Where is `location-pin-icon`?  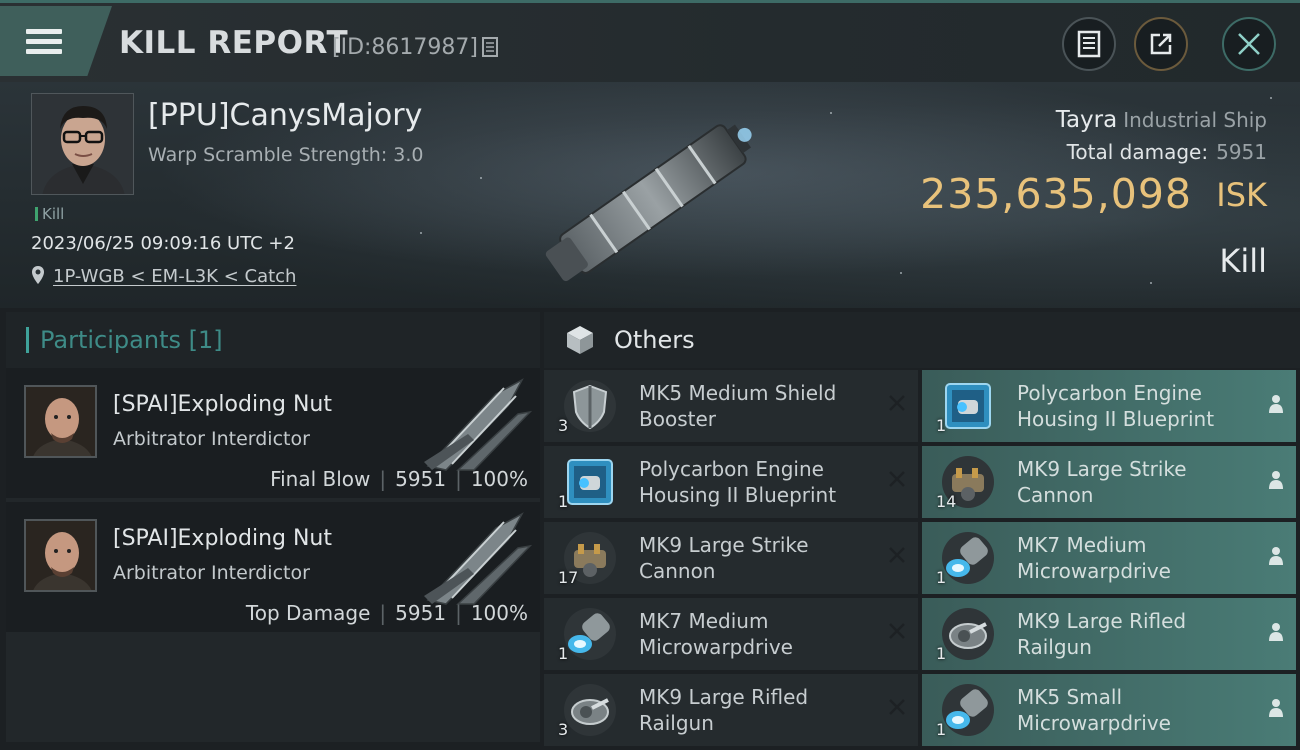 location-pin-icon is located at coordinates (38, 275).